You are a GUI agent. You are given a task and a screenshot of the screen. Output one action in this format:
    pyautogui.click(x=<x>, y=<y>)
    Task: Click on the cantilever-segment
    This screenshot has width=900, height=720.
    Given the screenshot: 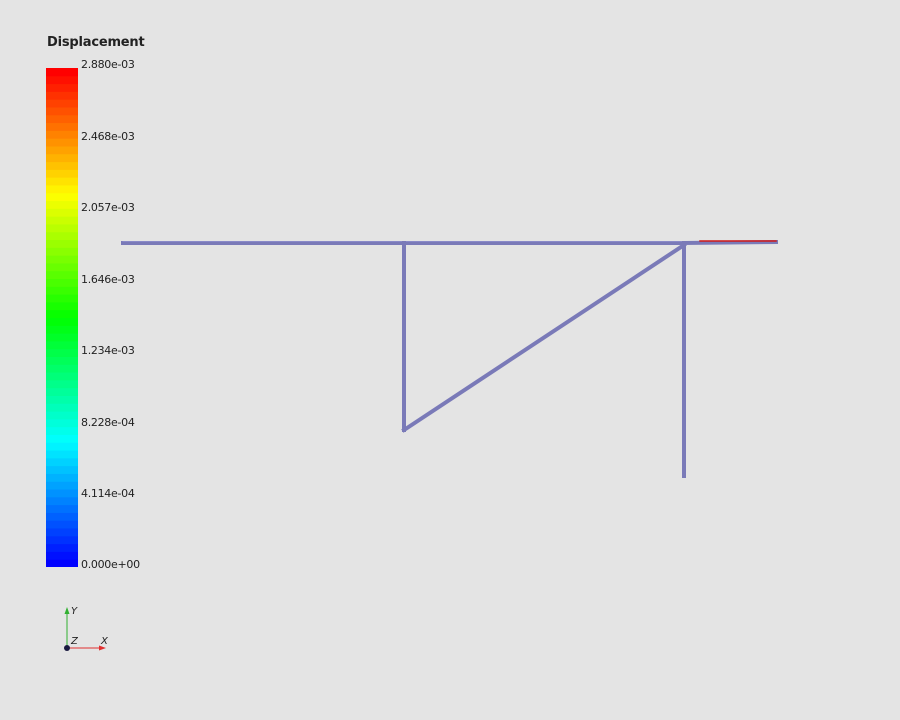 What is the action you would take?
    pyautogui.click(x=730, y=242)
    